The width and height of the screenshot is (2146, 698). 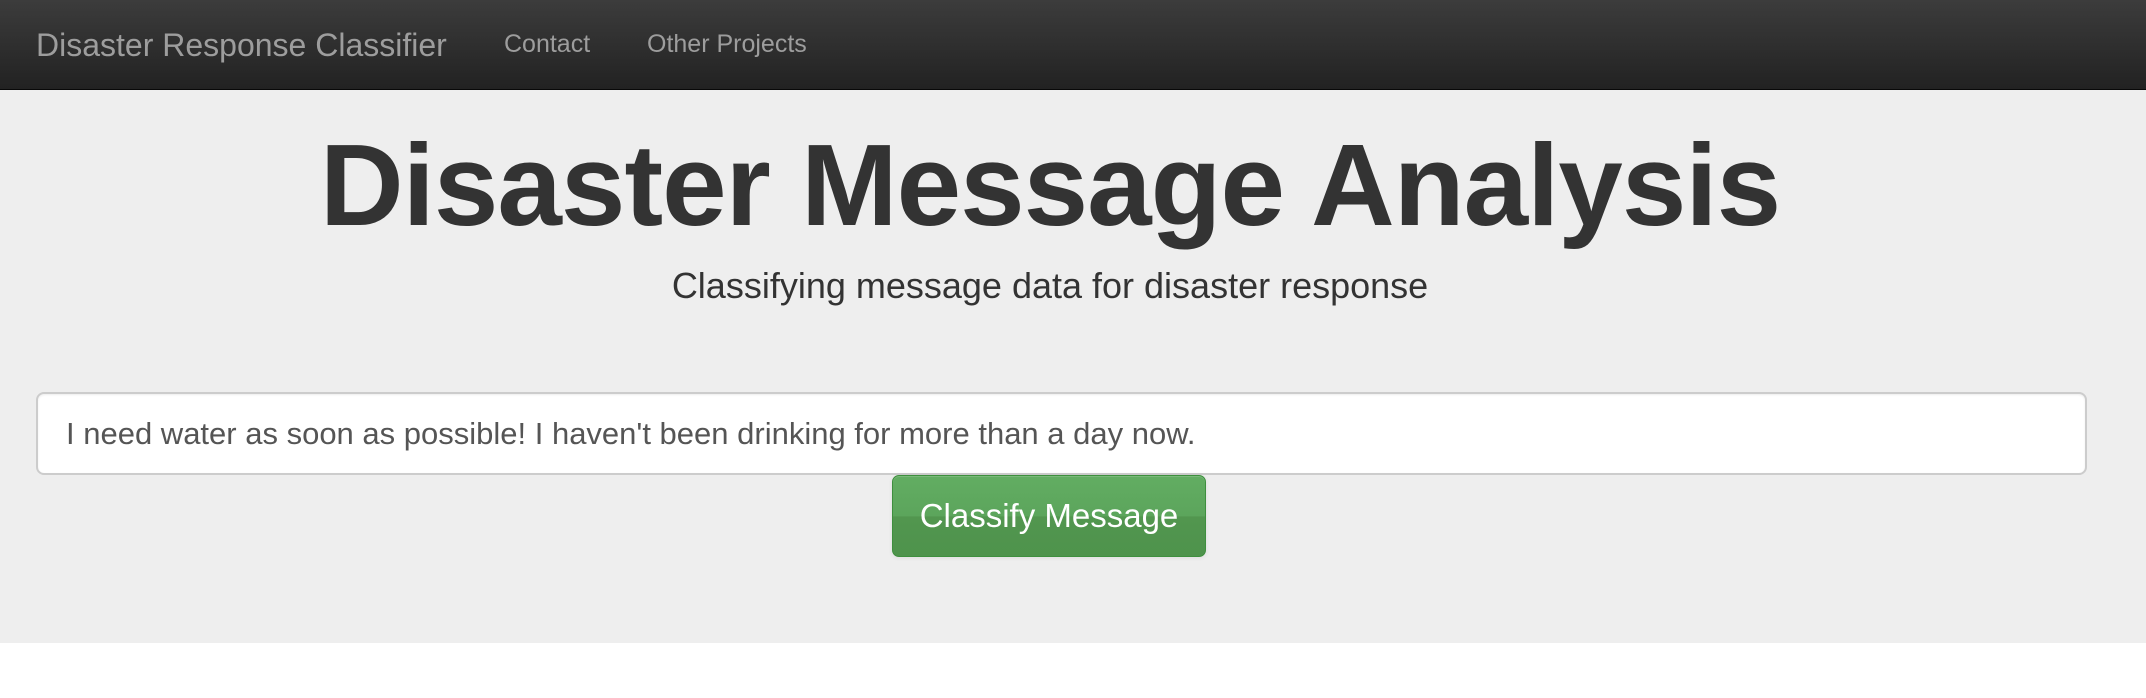 I want to click on nav-link-other-projects: Other Projects, so click(x=727, y=44).